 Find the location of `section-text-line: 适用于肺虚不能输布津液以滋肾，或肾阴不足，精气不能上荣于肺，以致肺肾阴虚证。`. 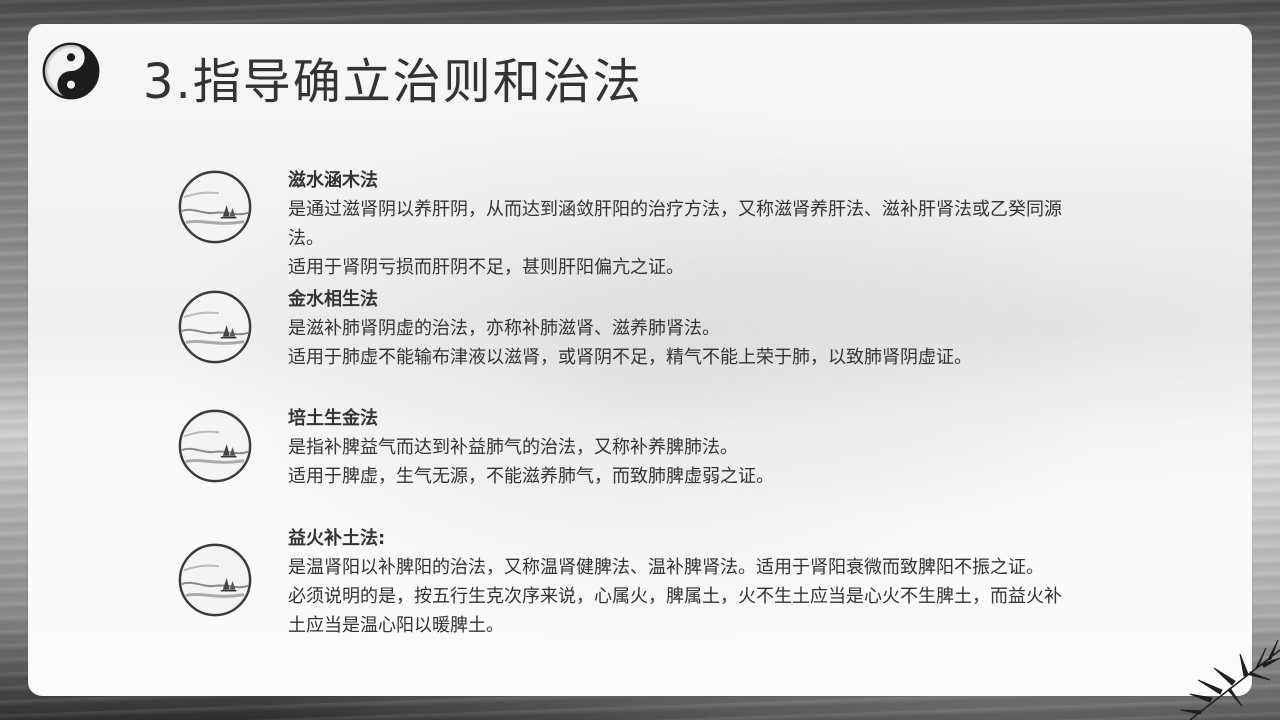

section-text-line: 适用于肺虚不能输布津液以滋肾，或肾阴不足，精气不能上荣于肺，以致肺肾阴虚证。 is located at coordinates (630, 357).